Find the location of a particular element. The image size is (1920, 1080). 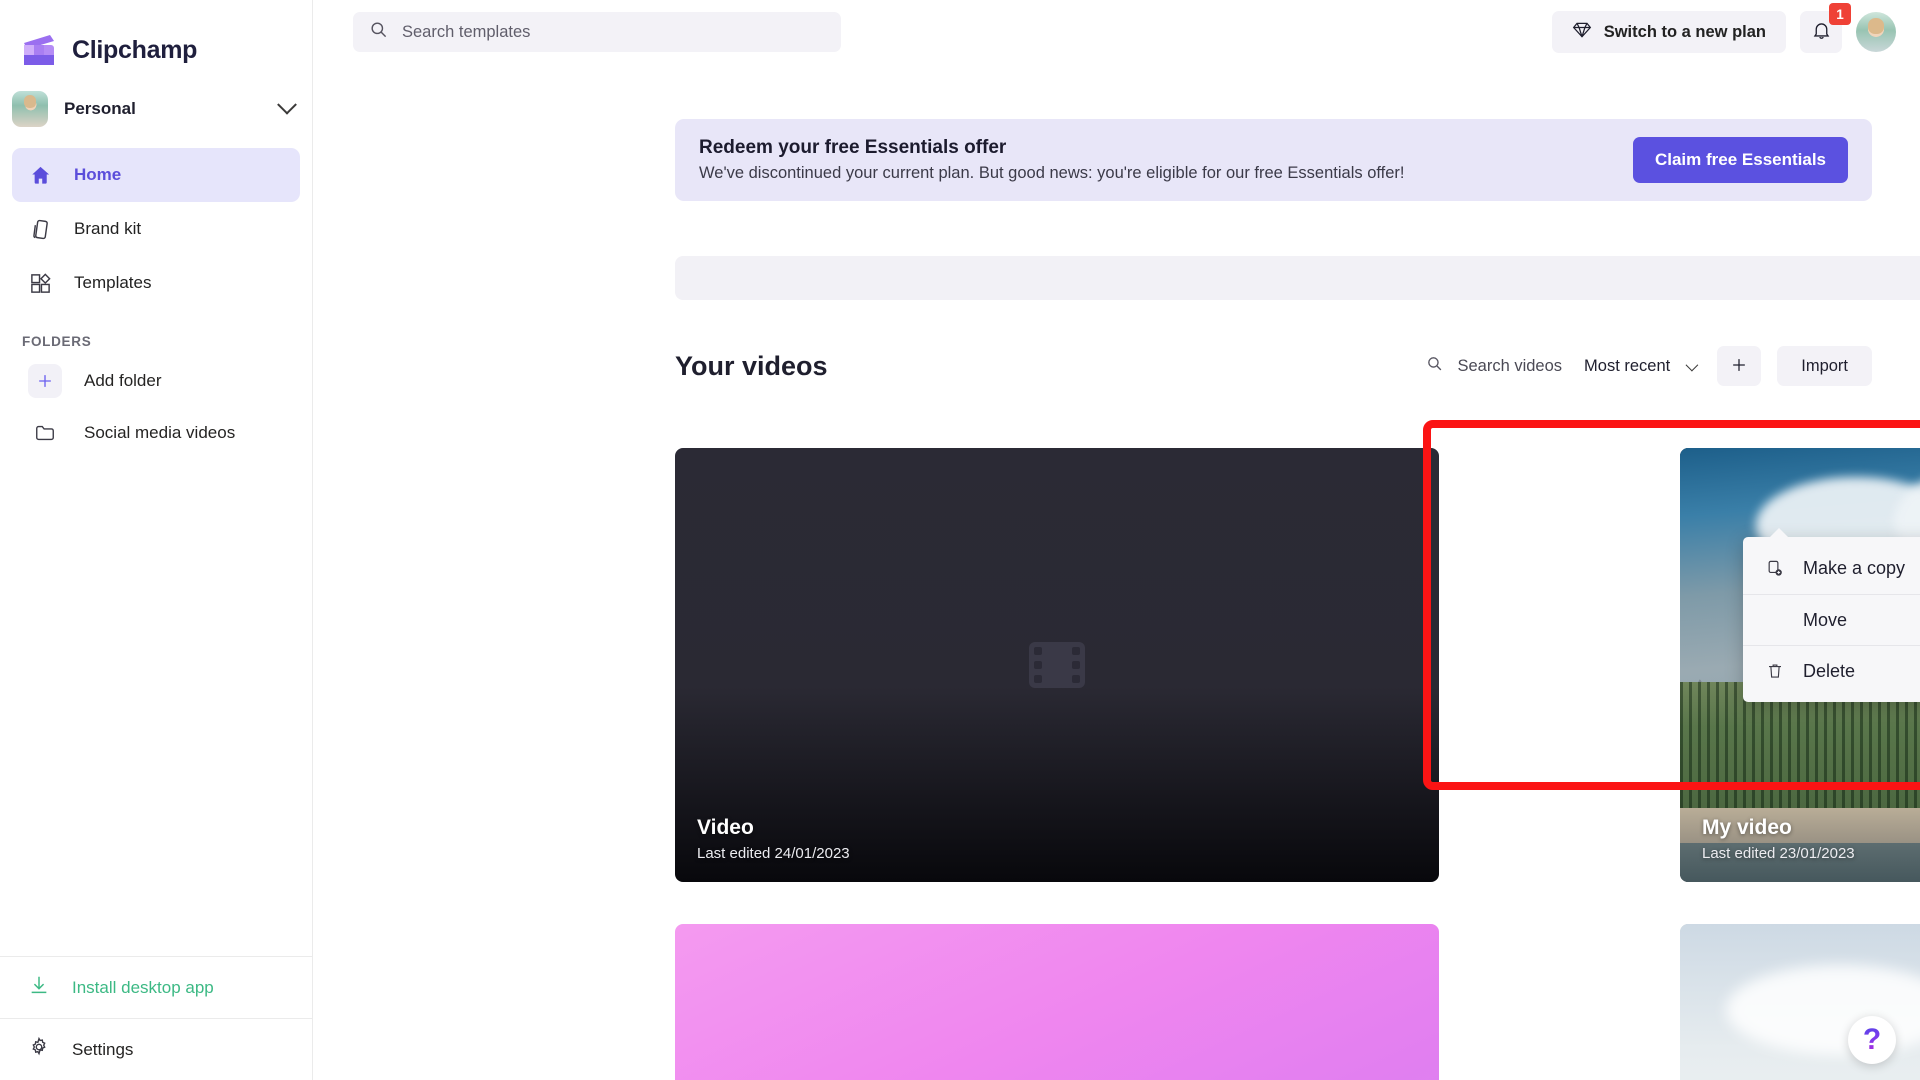

account-avatar is located at coordinates (30, 109).